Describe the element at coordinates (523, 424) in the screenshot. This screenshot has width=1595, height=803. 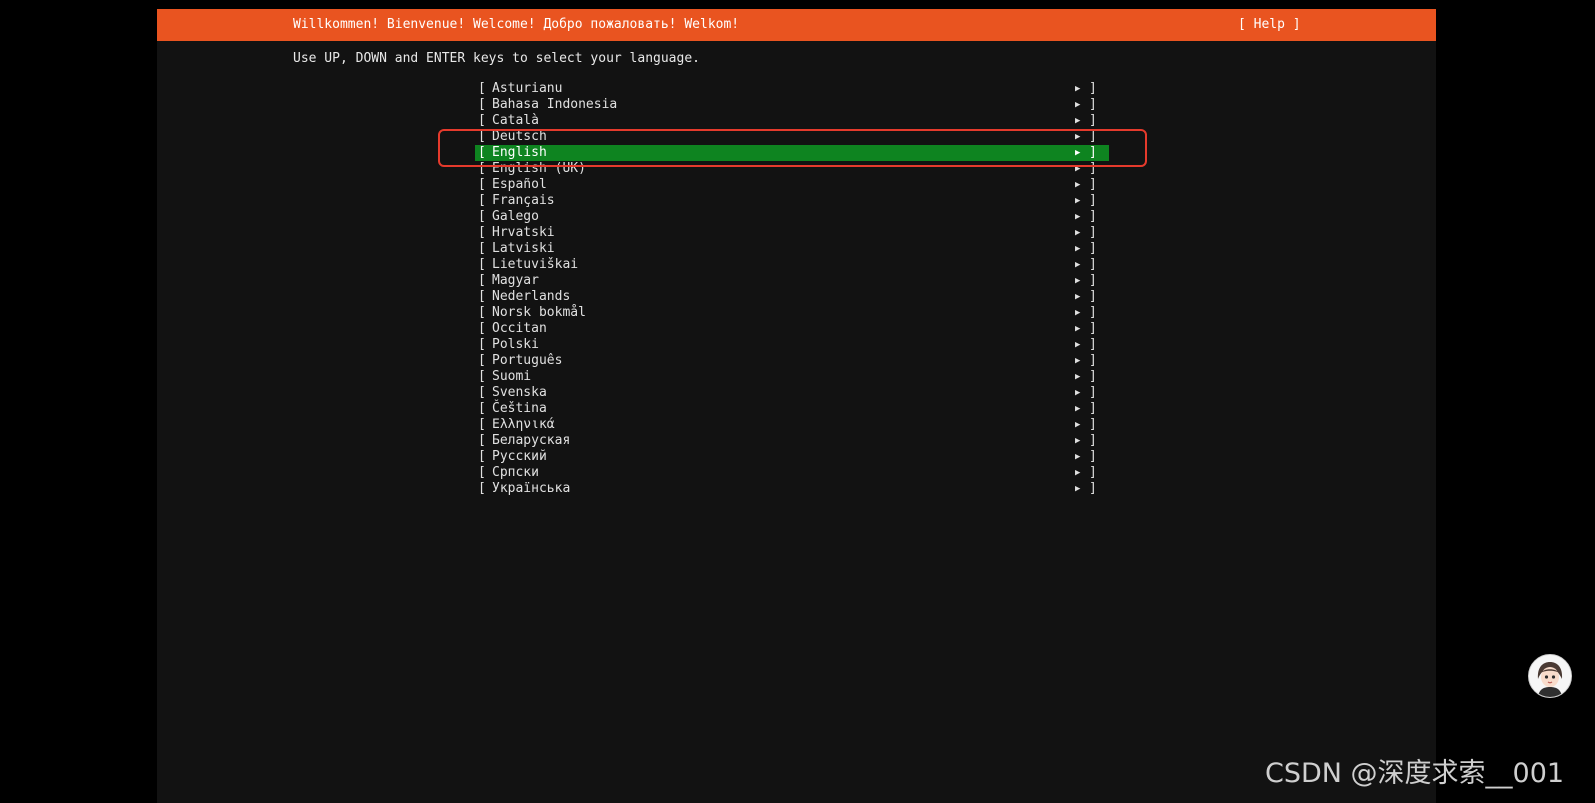
I see `language-label: Ελληνικά` at that location.